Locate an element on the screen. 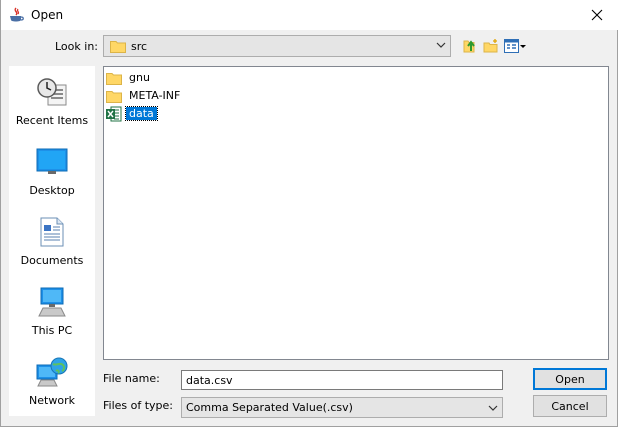 The height and width of the screenshot is (427, 618). up-one-level-icon is located at coordinates (469, 46).